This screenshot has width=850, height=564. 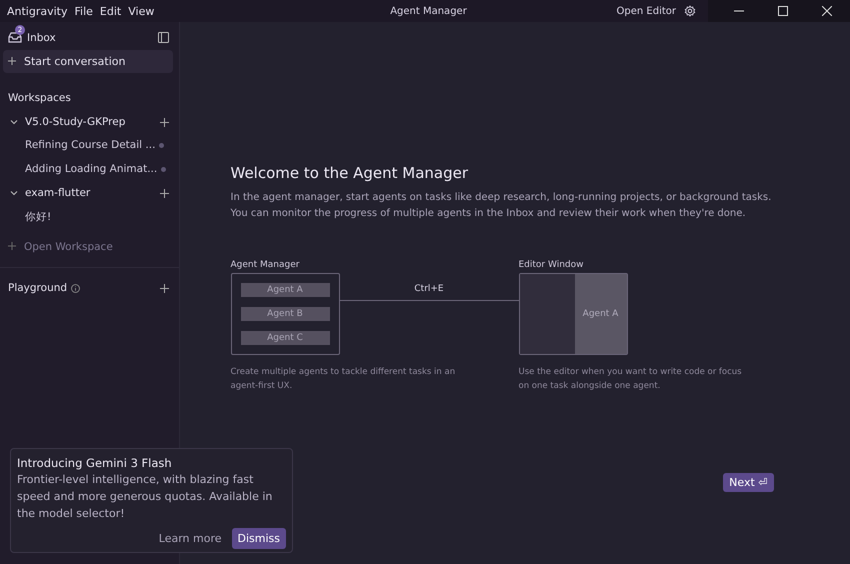 I want to click on diagram-label: Agent Manager, so click(x=265, y=265).